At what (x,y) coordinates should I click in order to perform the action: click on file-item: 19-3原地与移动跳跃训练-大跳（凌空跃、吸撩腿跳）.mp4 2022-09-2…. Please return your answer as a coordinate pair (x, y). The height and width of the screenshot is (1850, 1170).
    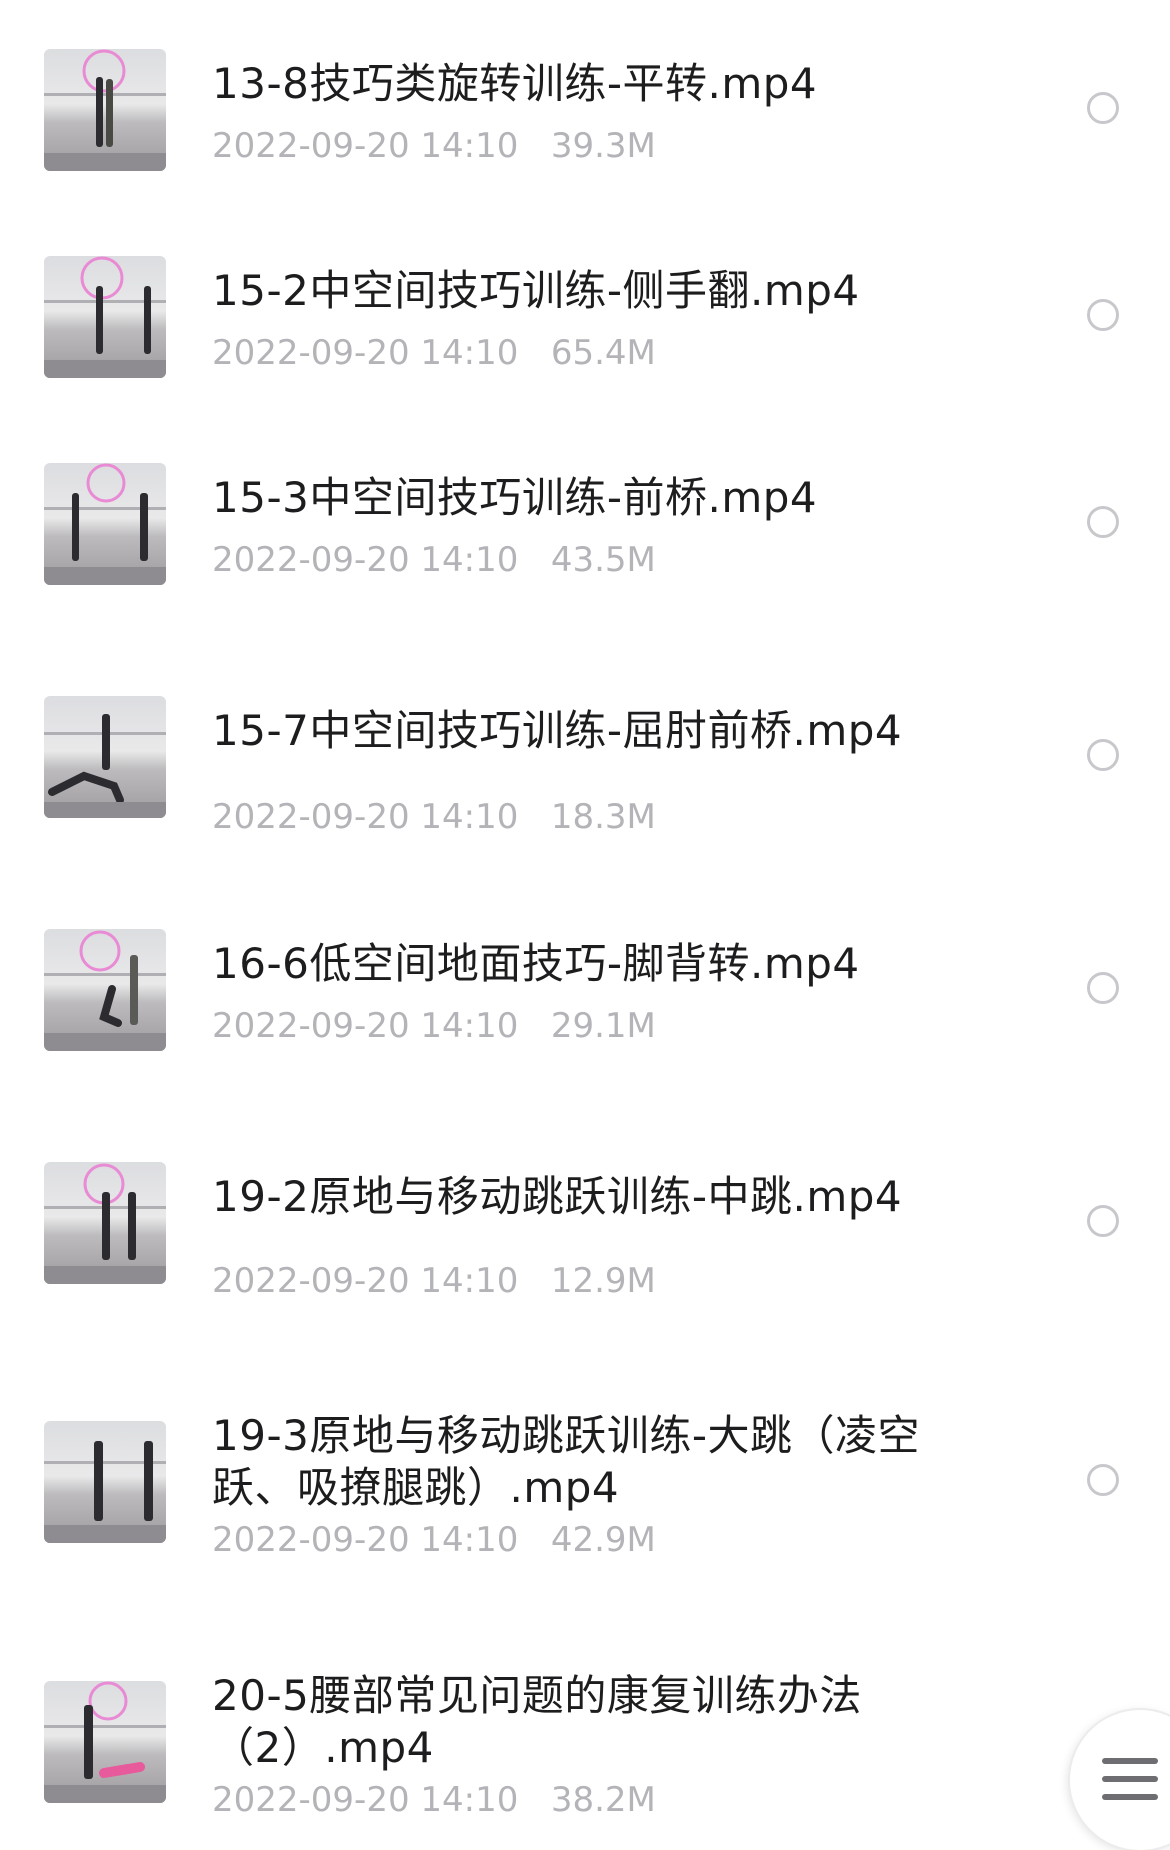
    Looking at the image, I should click on (585, 1472).